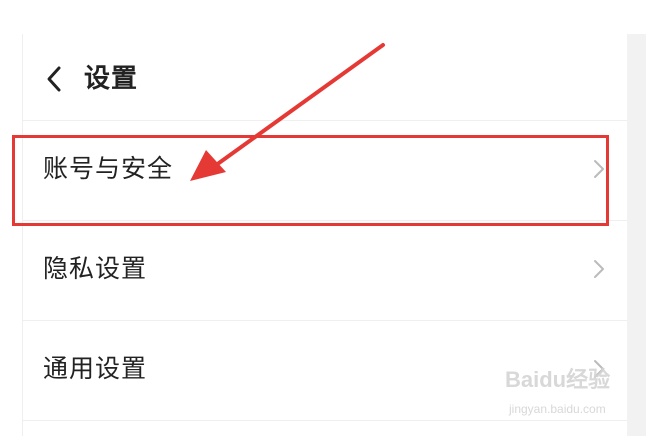 The width and height of the screenshot is (661, 436). What do you see at coordinates (557, 409) in the screenshot?
I see `watermark-url: jingyan.baidu.com` at bounding box center [557, 409].